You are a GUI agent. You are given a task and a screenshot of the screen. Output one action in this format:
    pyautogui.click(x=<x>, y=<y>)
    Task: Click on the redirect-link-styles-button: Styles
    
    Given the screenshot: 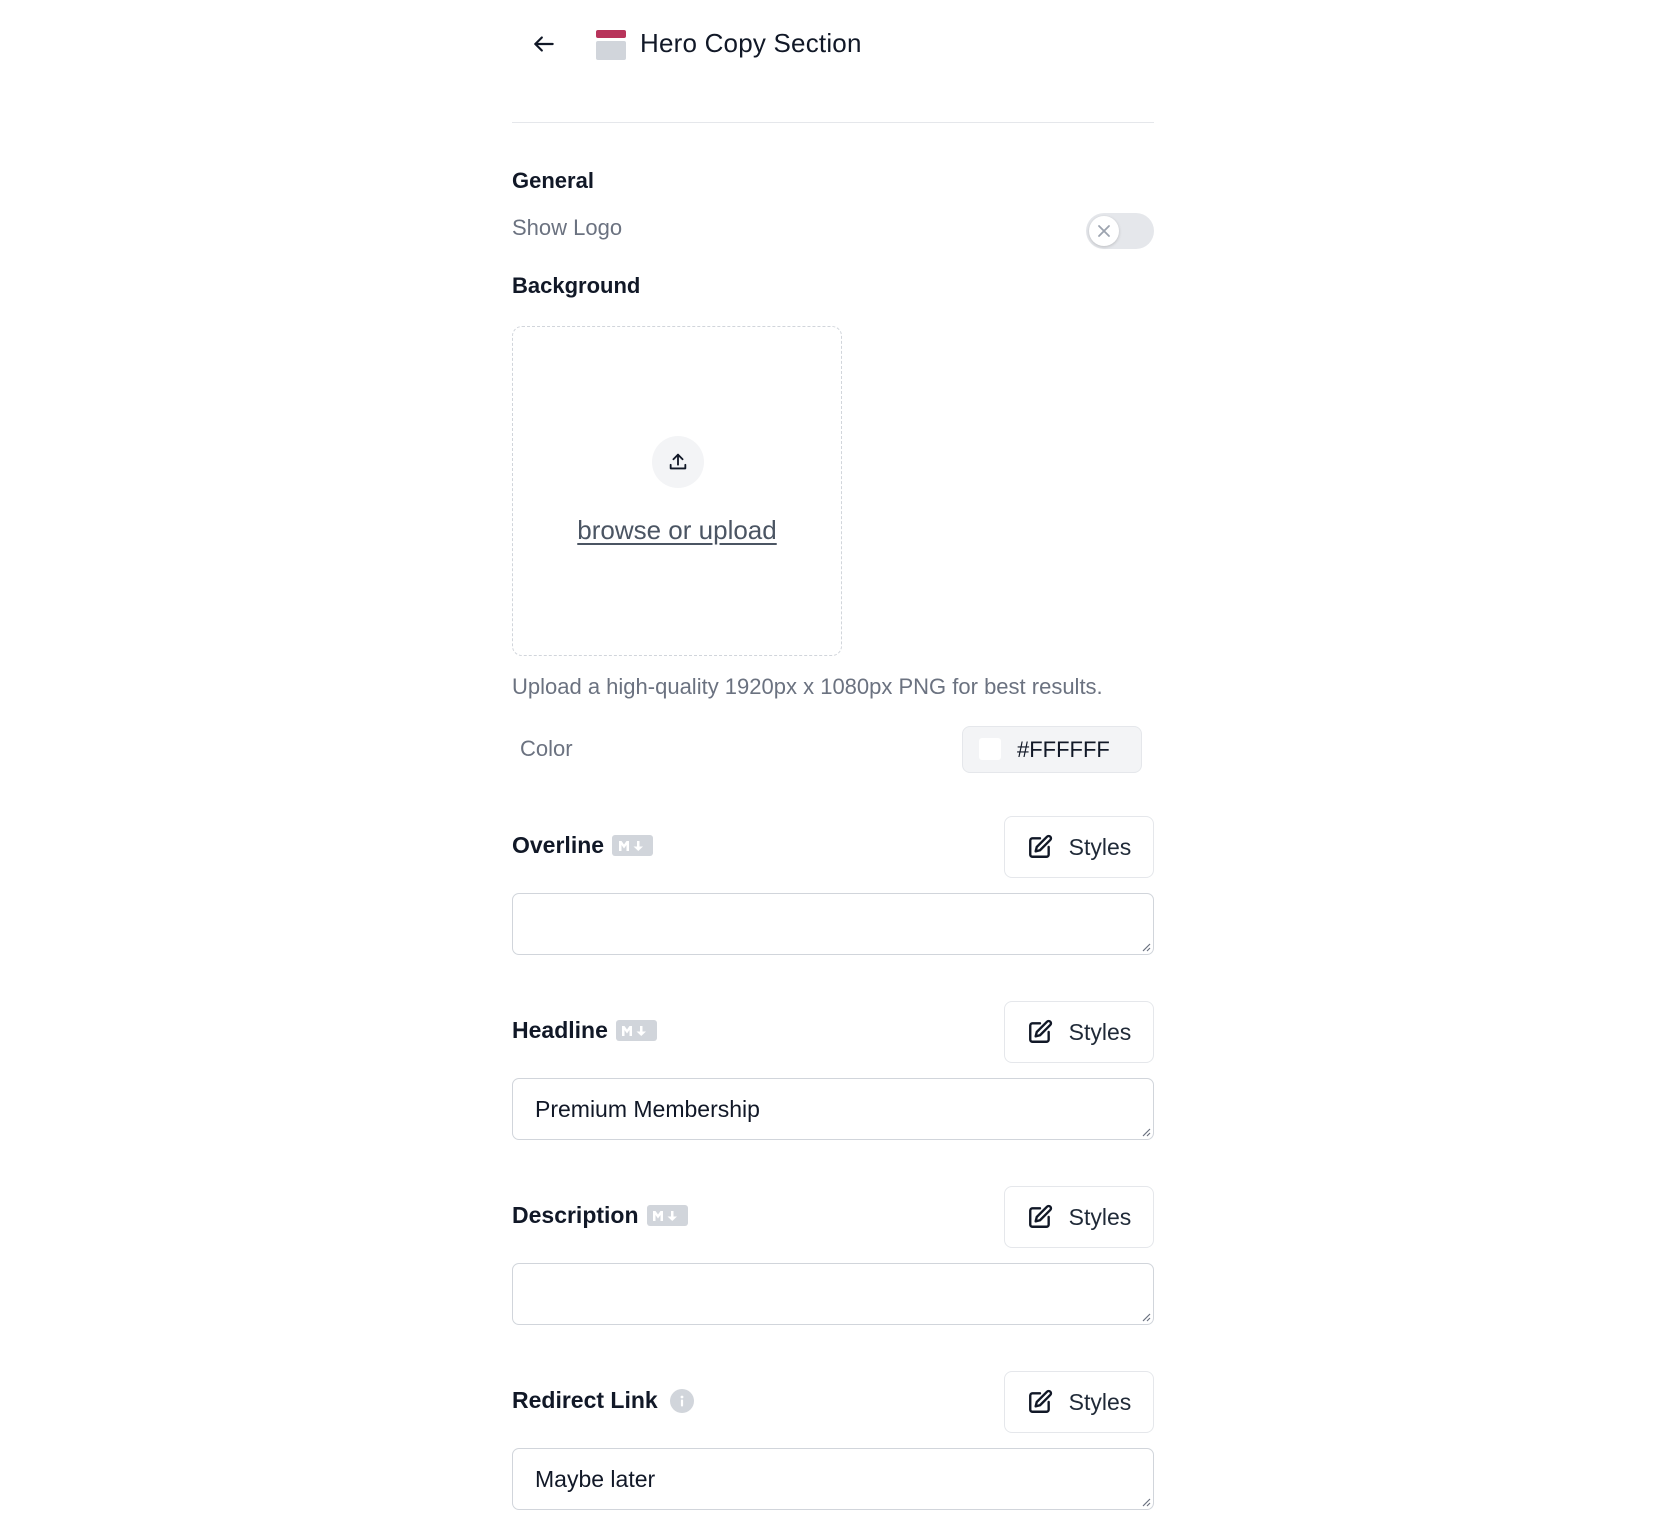 What is the action you would take?
    pyautogui.click(x=1079, y=1402)
    